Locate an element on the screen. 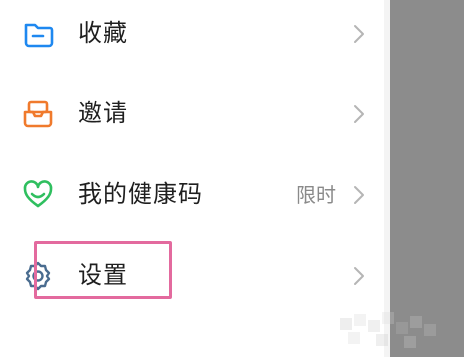  inbox-icon is located at coordinates (38, 114).